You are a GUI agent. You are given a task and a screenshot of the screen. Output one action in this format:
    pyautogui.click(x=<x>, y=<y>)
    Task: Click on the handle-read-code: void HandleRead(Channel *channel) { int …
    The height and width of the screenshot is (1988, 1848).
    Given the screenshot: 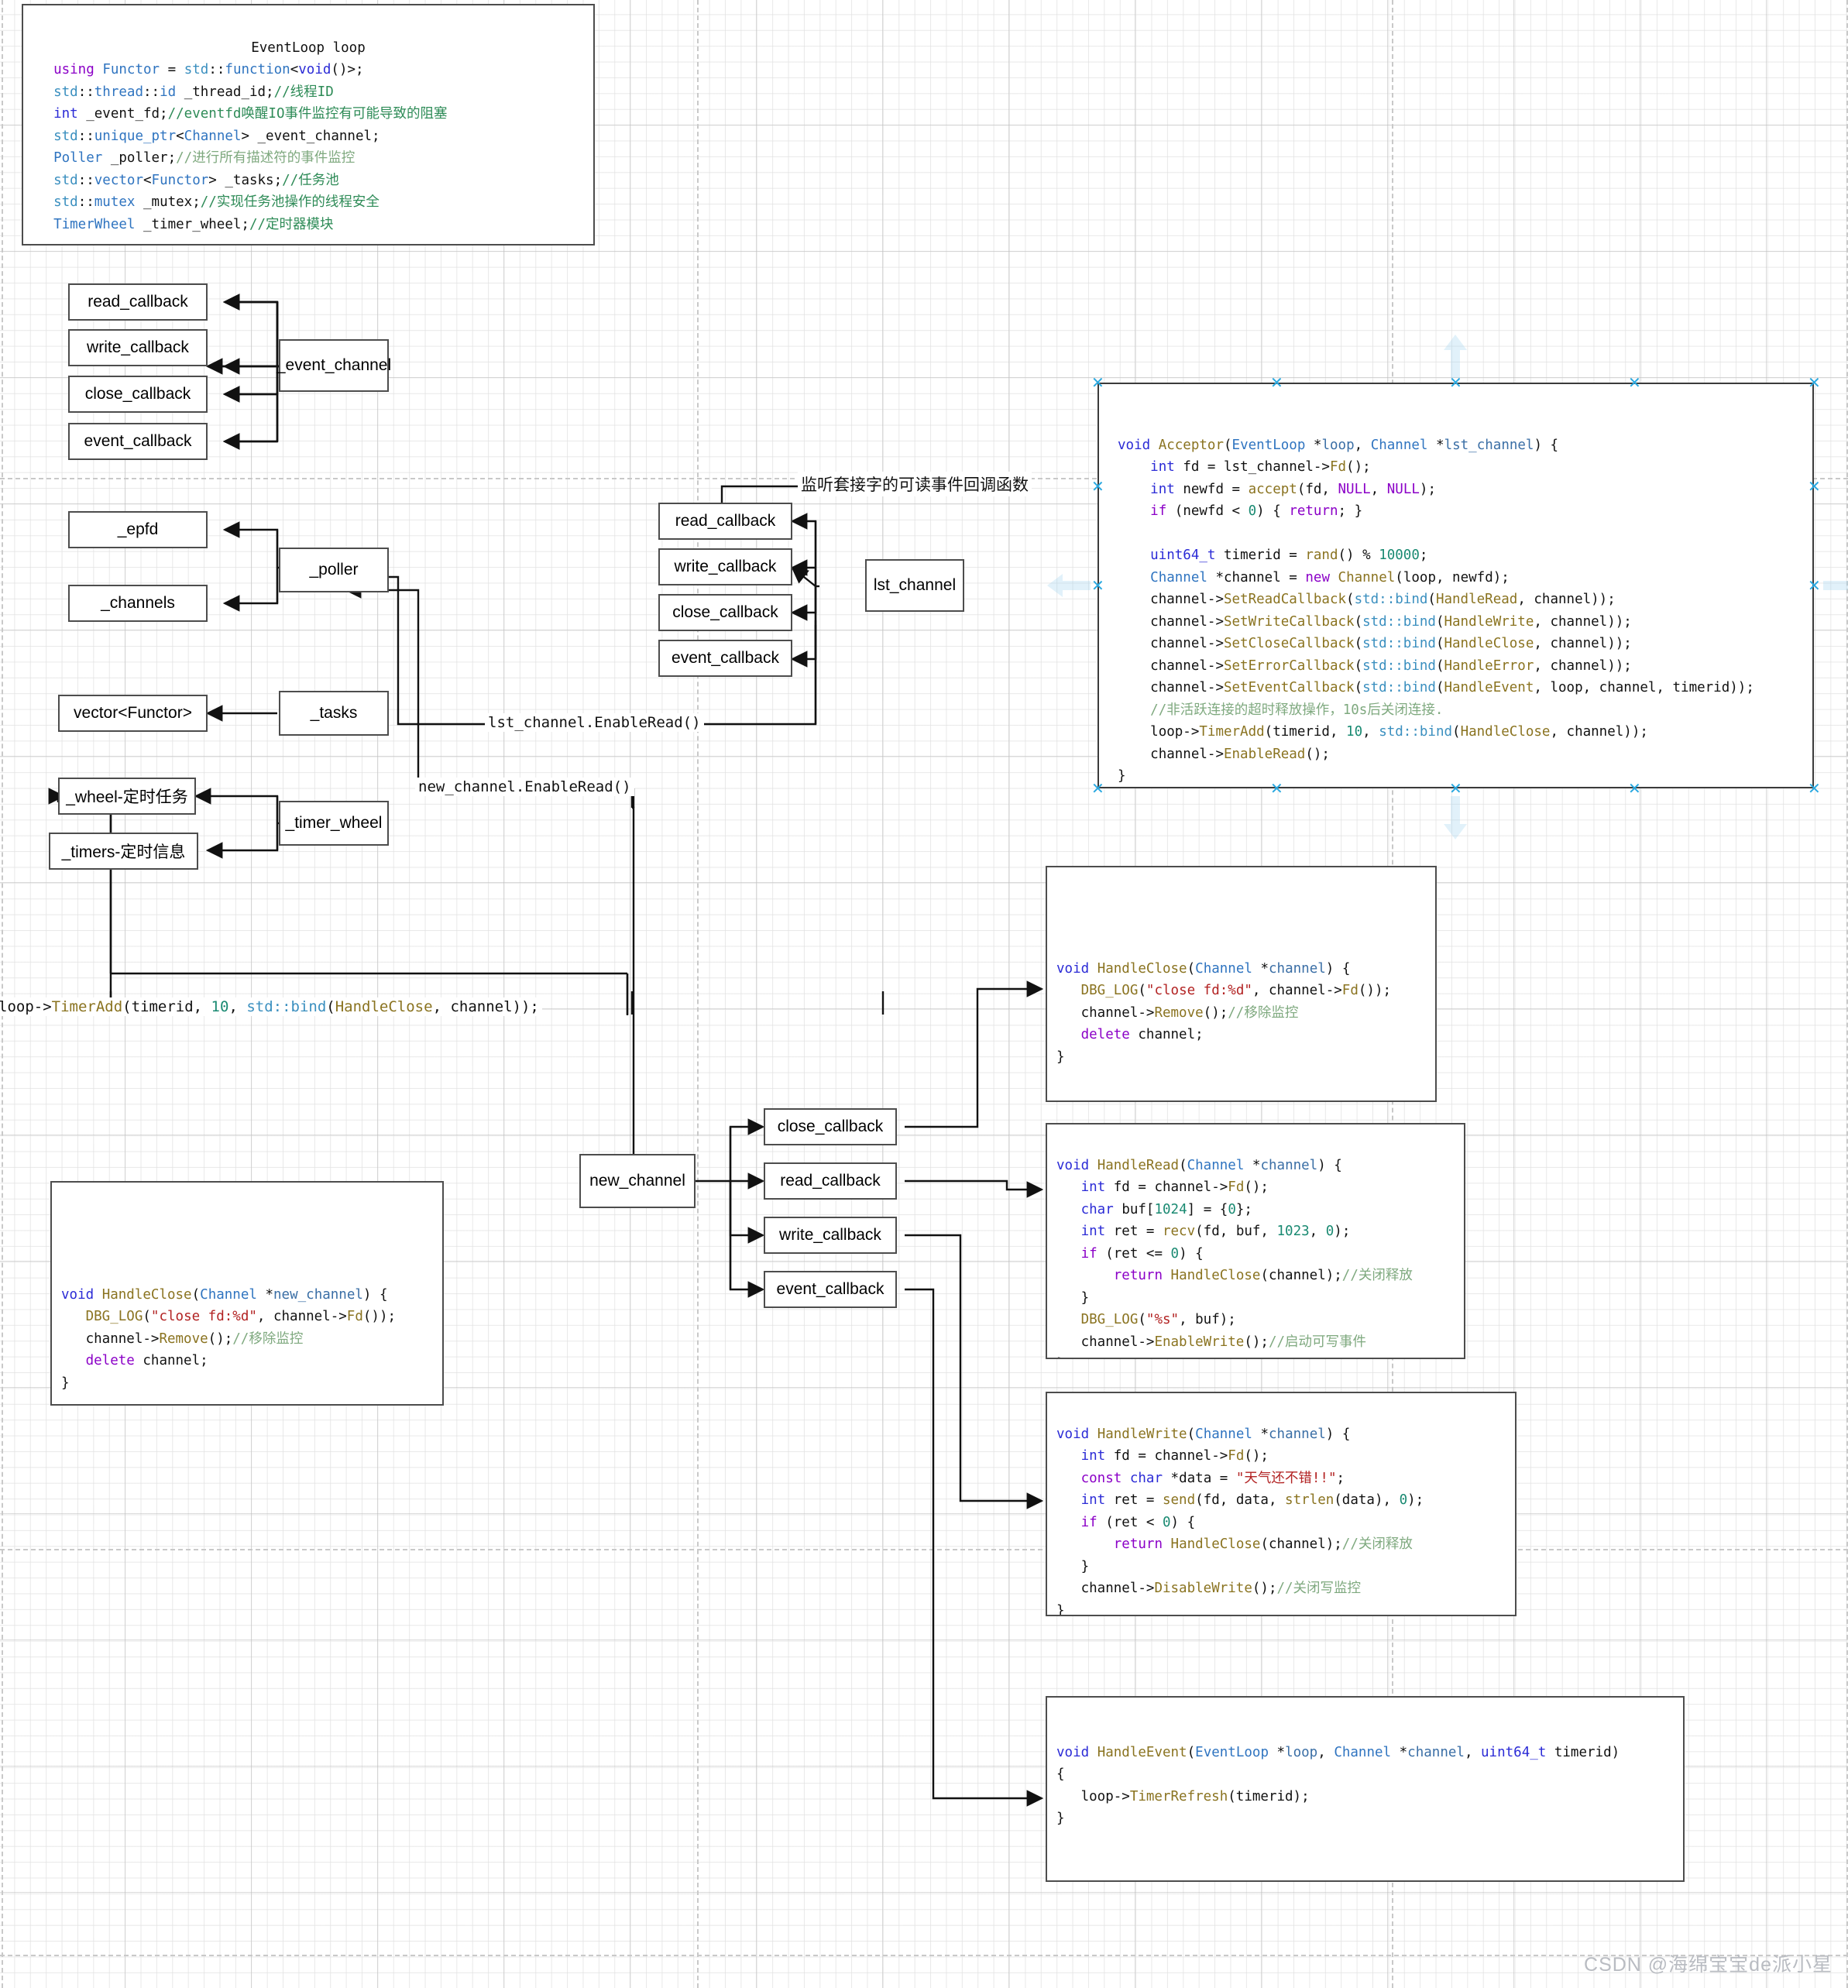 What is the action you would take?
    pyautogui.click(x=1234, y=1257)
    